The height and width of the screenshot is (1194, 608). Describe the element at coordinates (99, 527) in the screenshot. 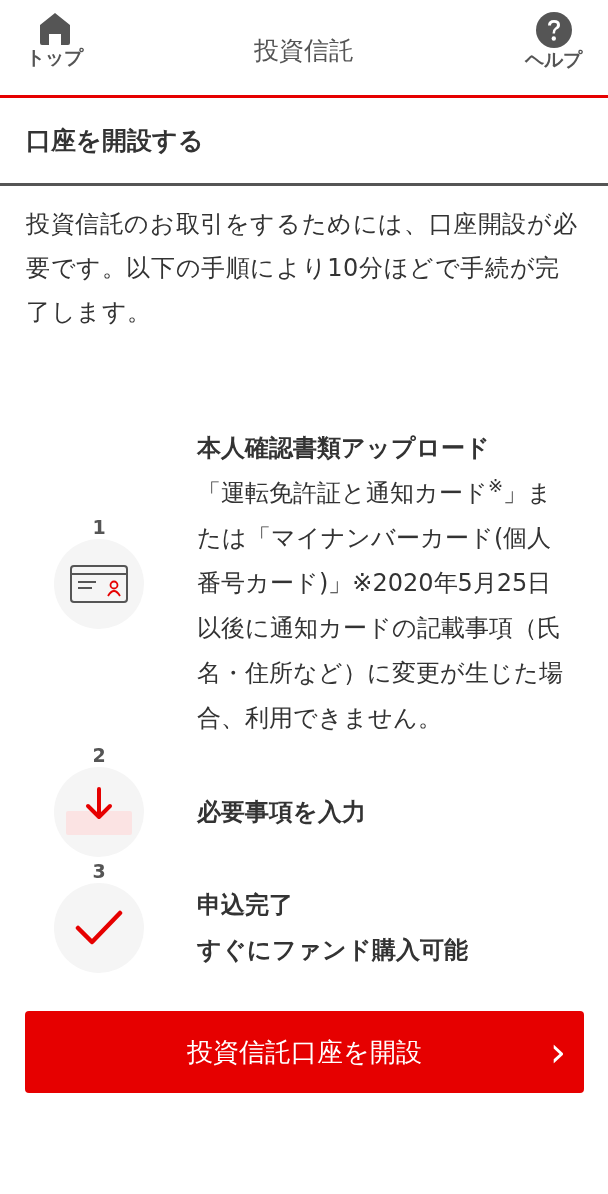

I see `step-number: 1` at that location.